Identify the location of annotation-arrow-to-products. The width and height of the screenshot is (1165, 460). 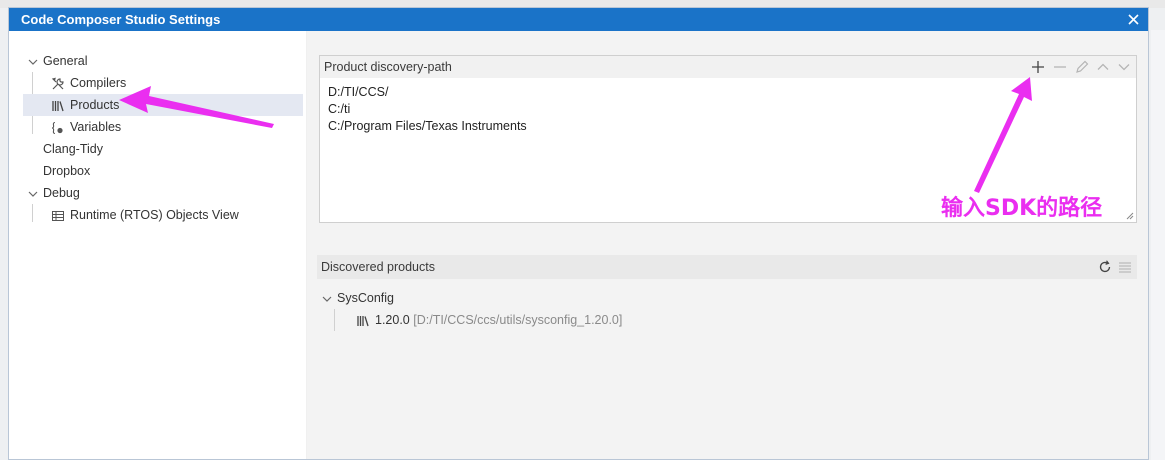
(196, 107).